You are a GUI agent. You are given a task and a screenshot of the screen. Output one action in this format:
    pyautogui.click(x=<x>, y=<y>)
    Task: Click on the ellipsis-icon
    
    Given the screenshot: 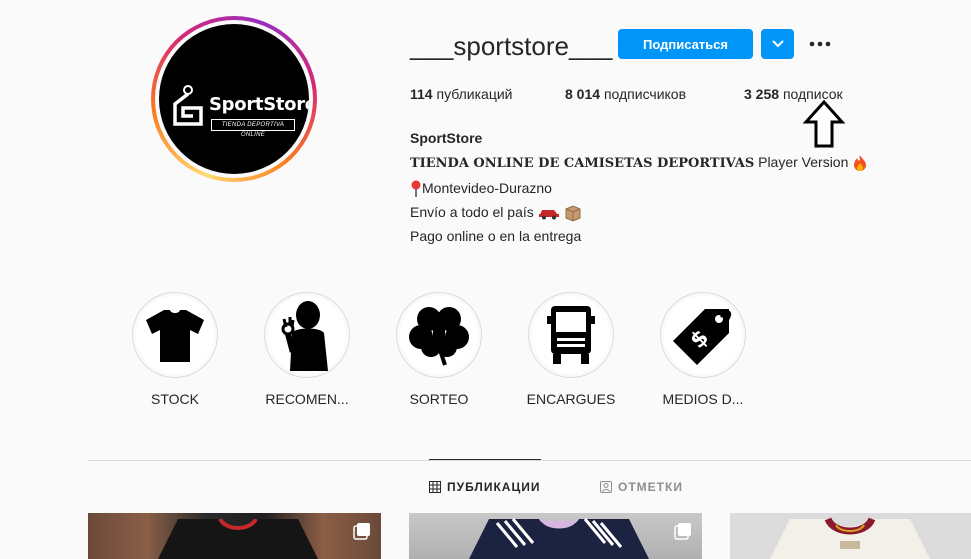 What is the action you would take?
    pyautogui.click(x=820, y=44)
    